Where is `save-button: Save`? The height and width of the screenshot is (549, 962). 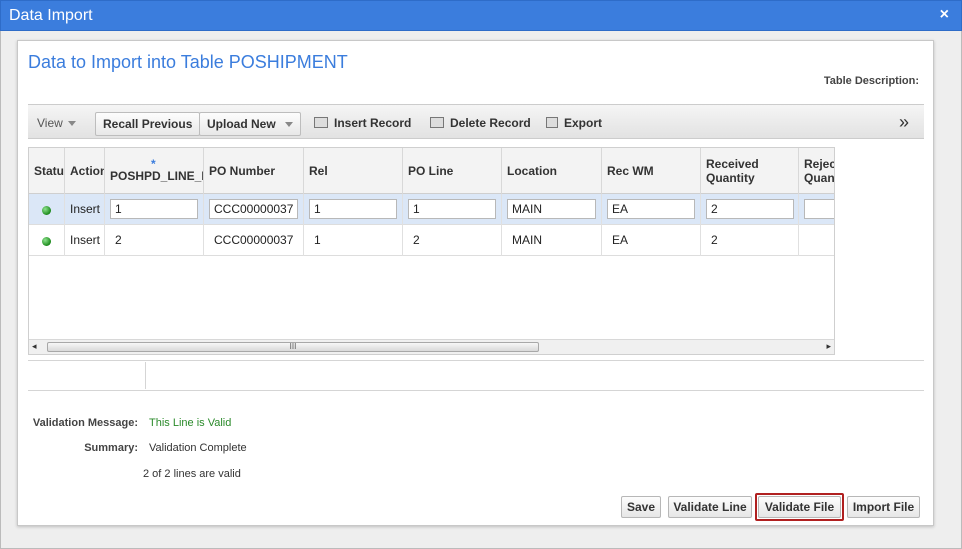 save-button: Save is located at coordinates (641, 507).